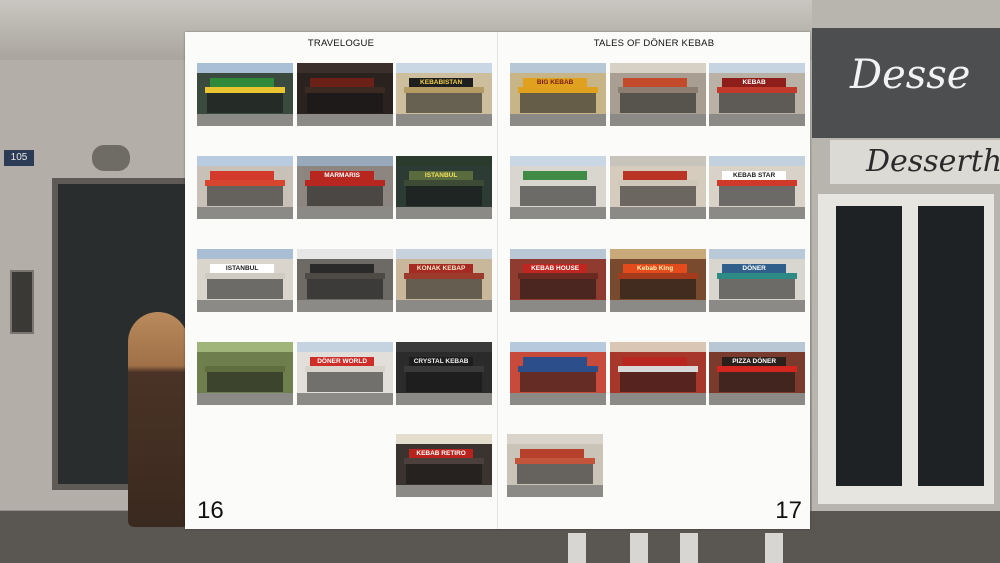  What do you see at coordinates (555, 82) in the screenshot?
I see `photo-shop-sign: BIG KEBAB` at bounding box center [555, 82].